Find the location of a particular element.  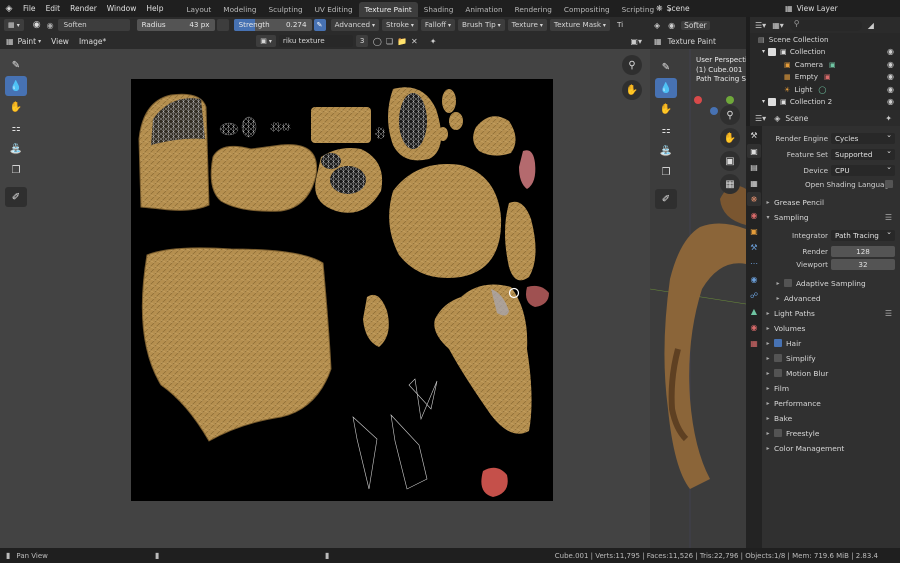

panel-sampling-advanced: ▸ Advanced is located at coordinates (831, 298).